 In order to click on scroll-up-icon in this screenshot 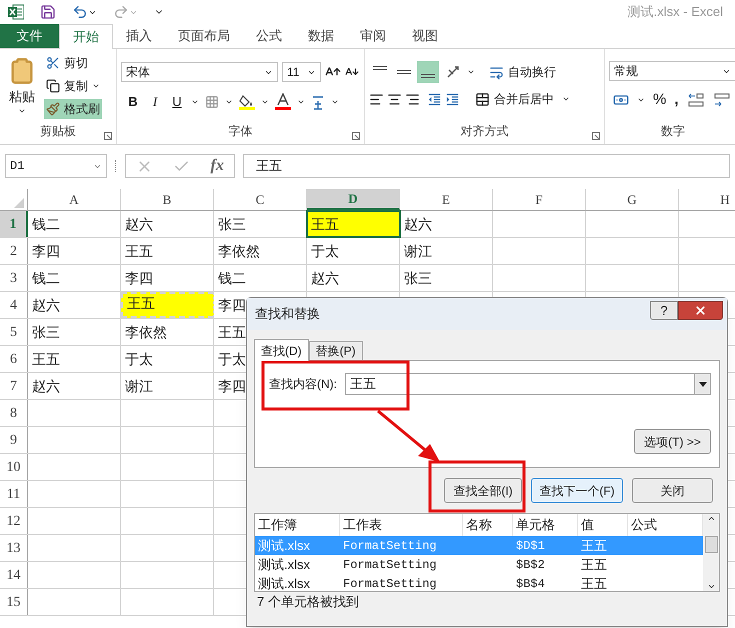, I will do `click(711, 518)`.